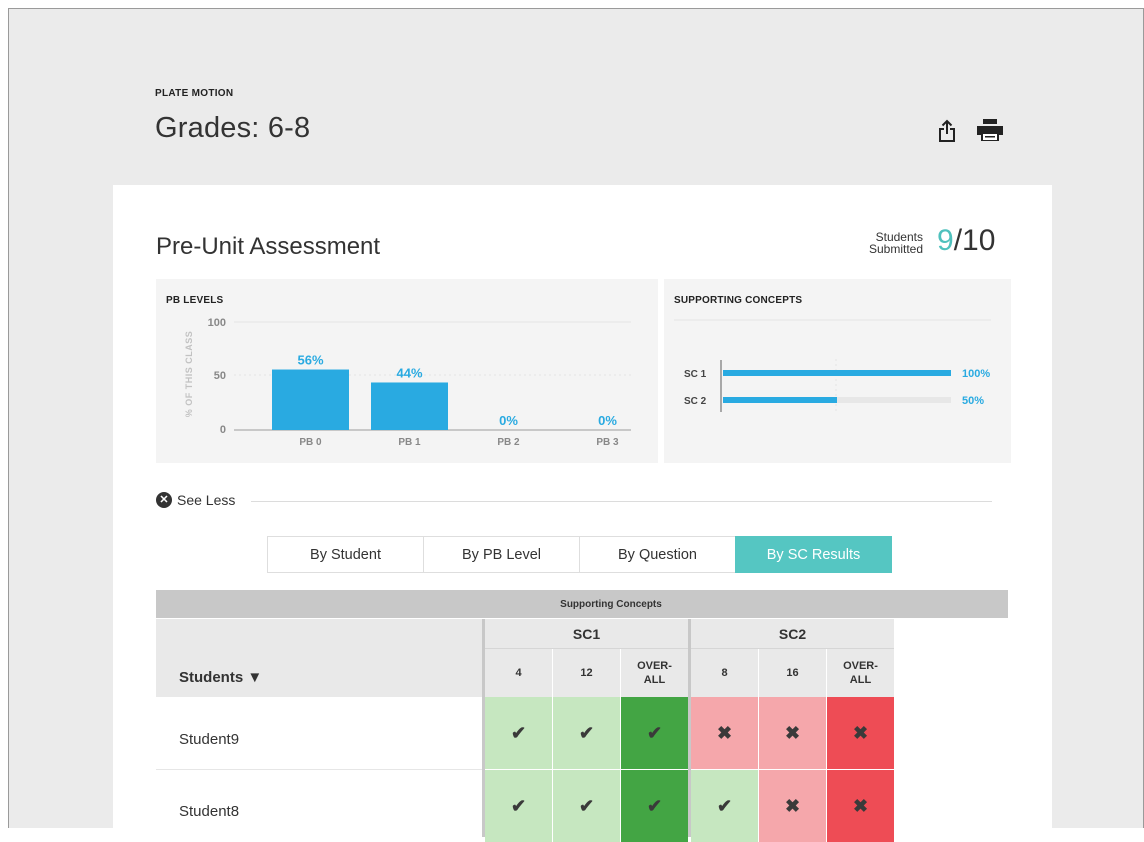 This screenshot has height=842, width=1144. Describe the element at coordinates (223, 430) in the screenshot. I see `pb-ytick-0: 0` at that location.